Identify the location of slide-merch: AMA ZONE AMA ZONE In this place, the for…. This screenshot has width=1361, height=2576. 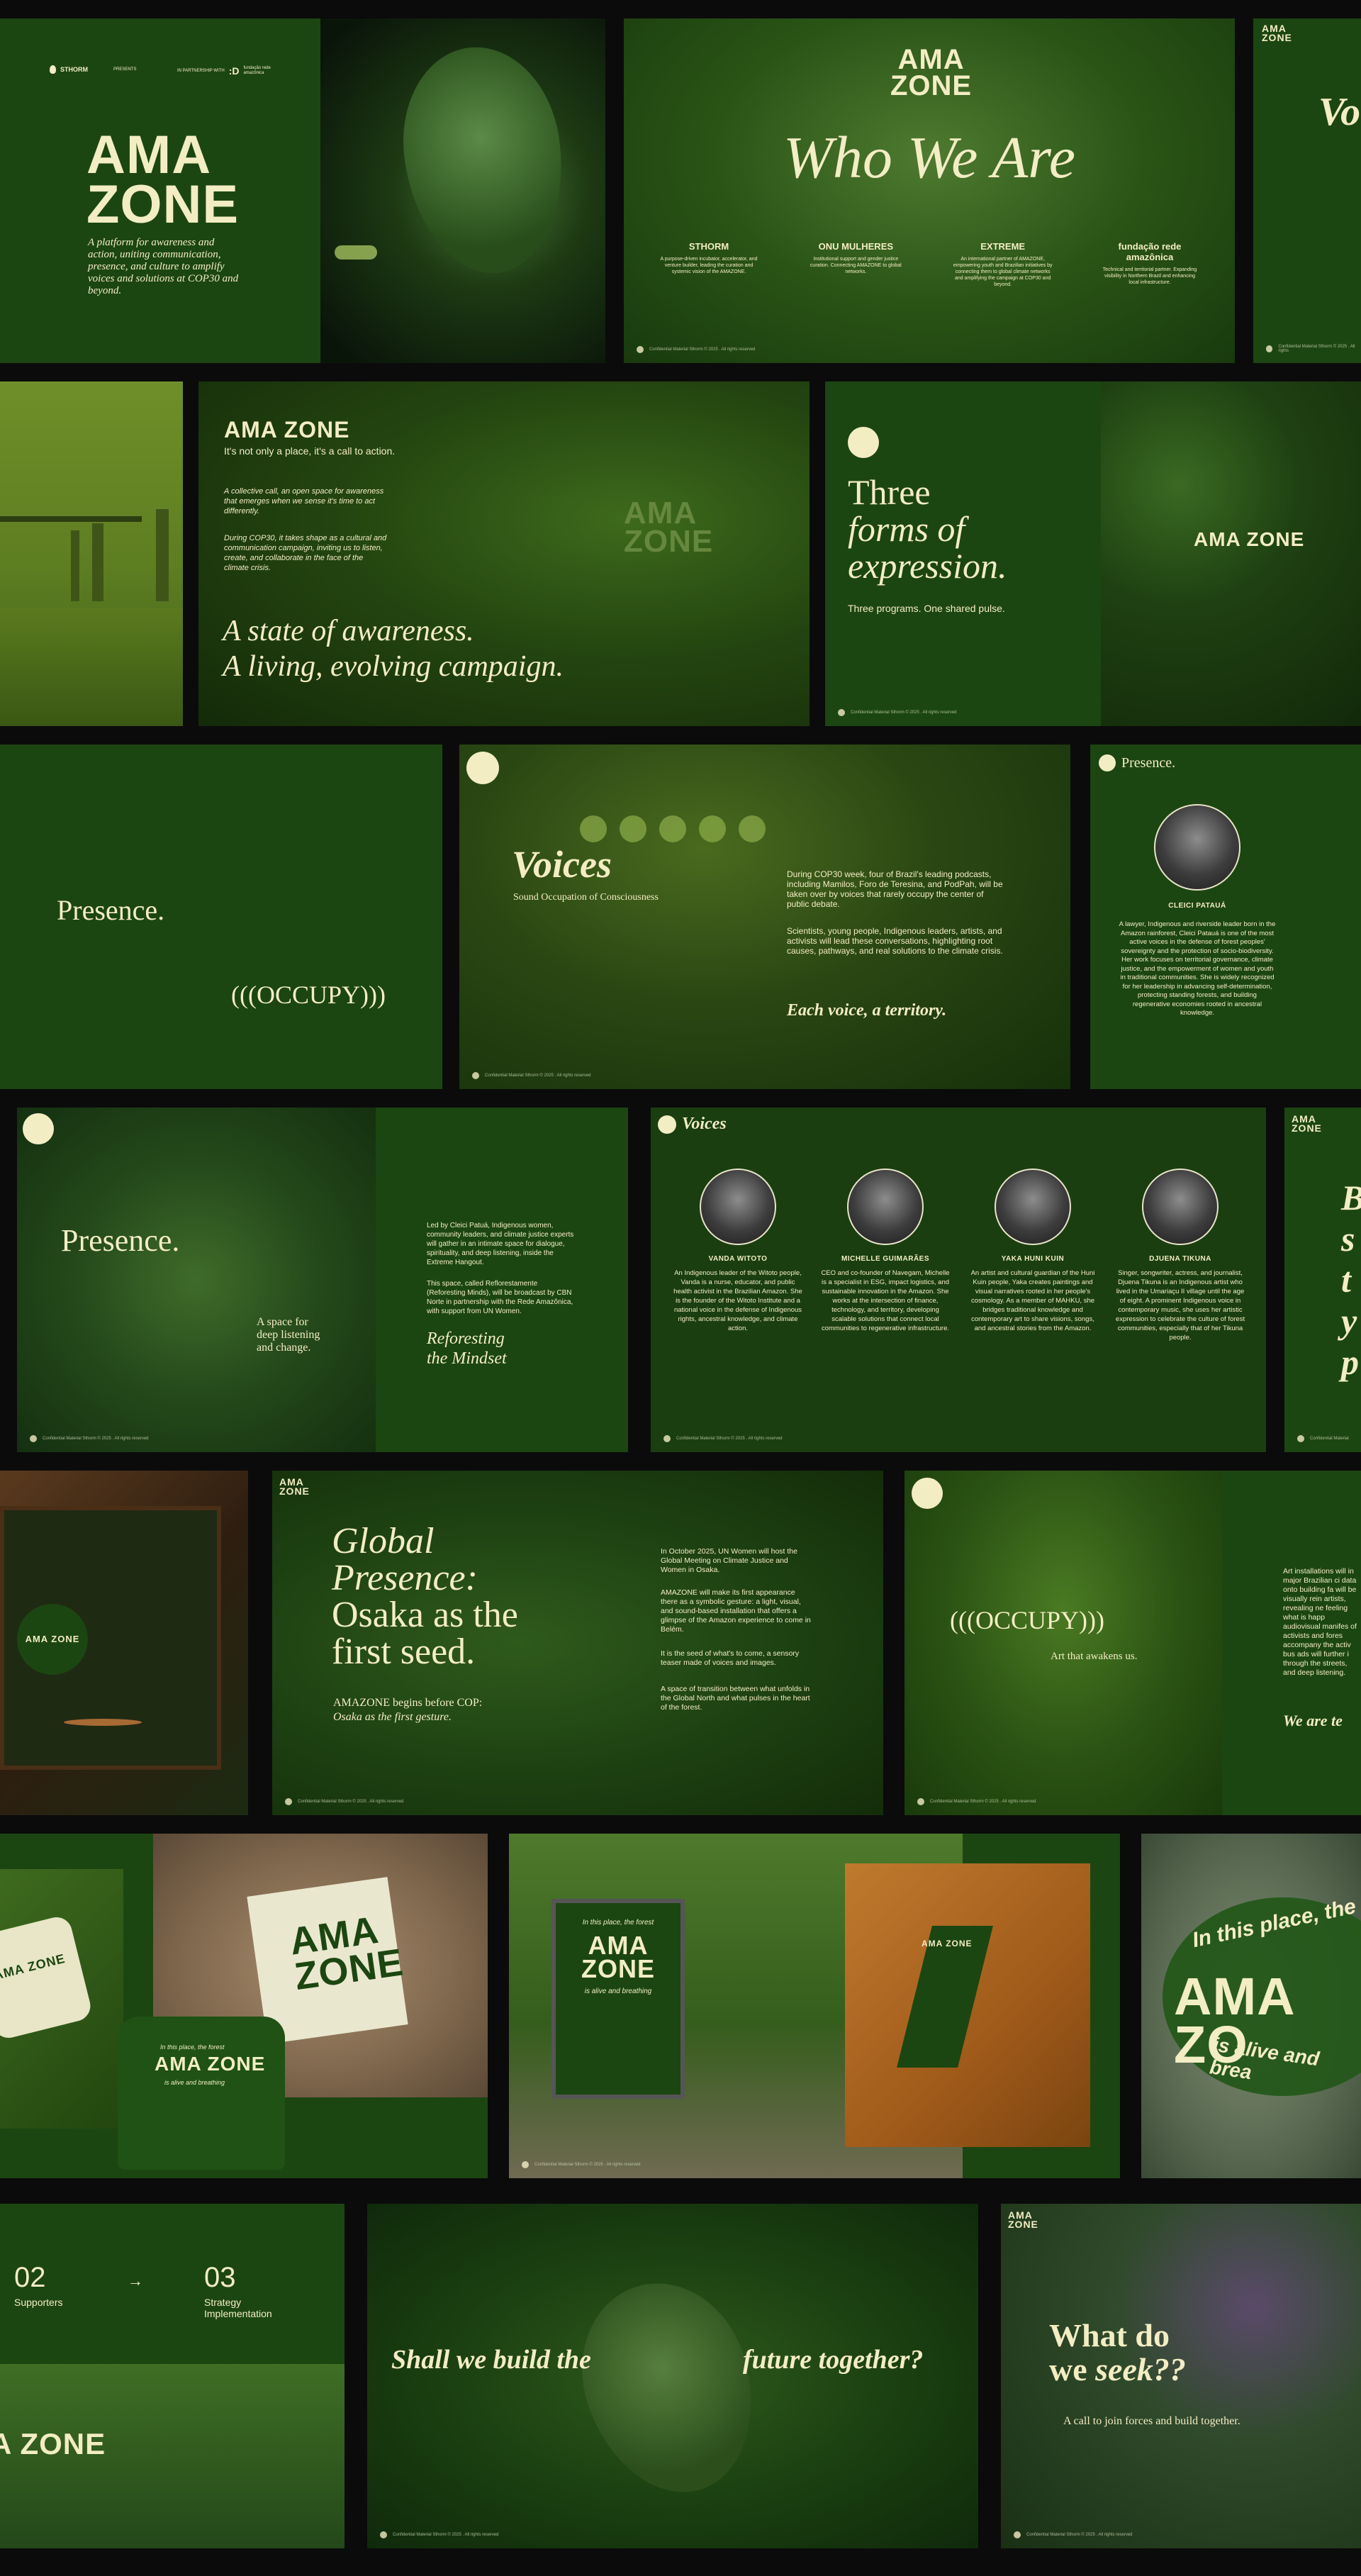
(244, 2006).